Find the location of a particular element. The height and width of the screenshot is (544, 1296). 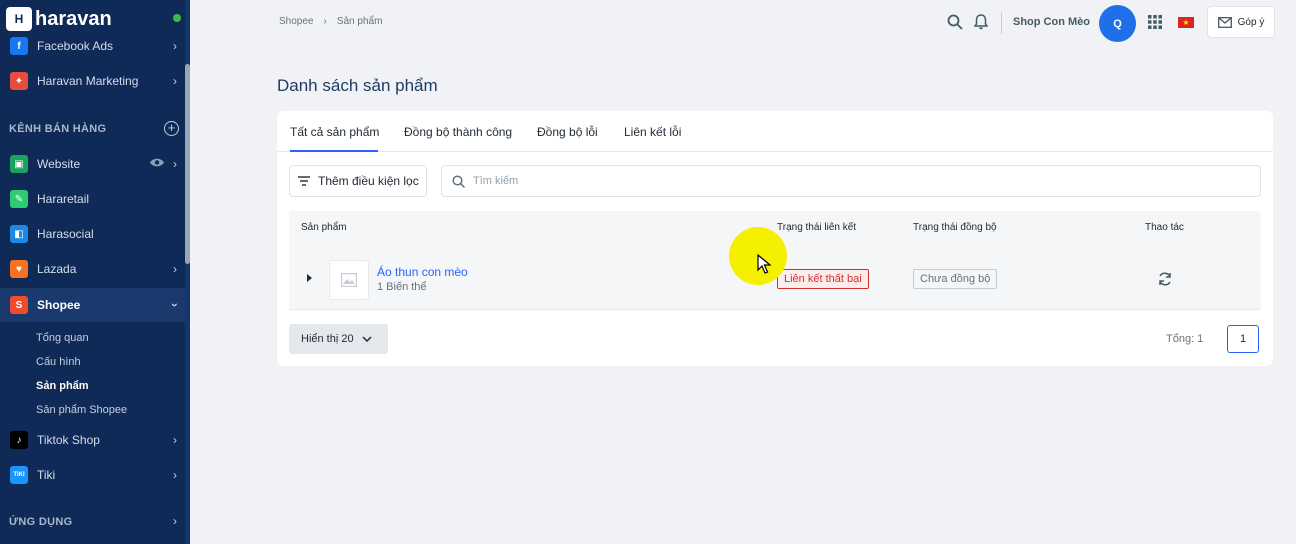

product-thumbnail is located at coordinates (349, 280).